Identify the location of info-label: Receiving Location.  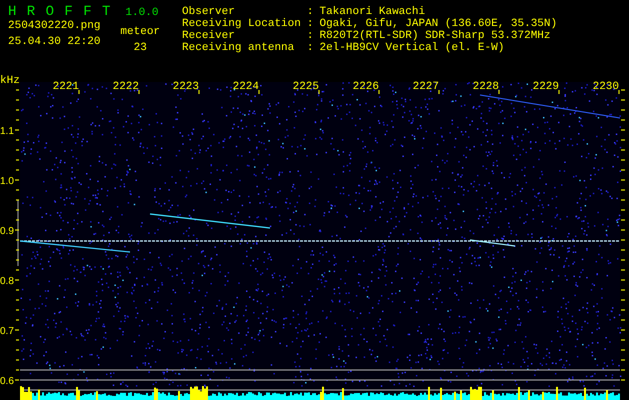
(241, 24).